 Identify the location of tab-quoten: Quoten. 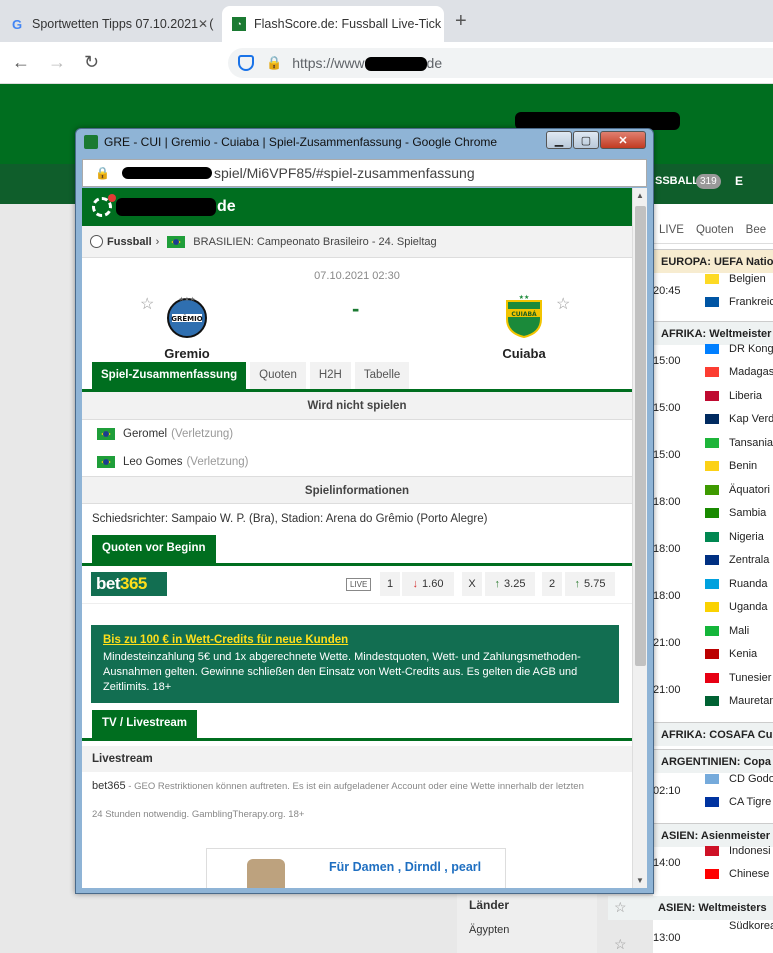
(715, 230).